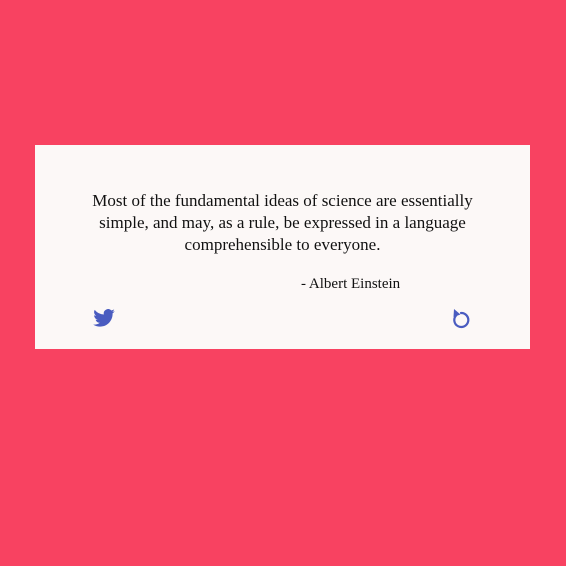 Image resolution: width=566 pixels, height=566 pixels. What do you see at coordinates (351, 284) in the screenshot?
I see `quote-author: - Albert Einstein` at bounding box center [351, 284].